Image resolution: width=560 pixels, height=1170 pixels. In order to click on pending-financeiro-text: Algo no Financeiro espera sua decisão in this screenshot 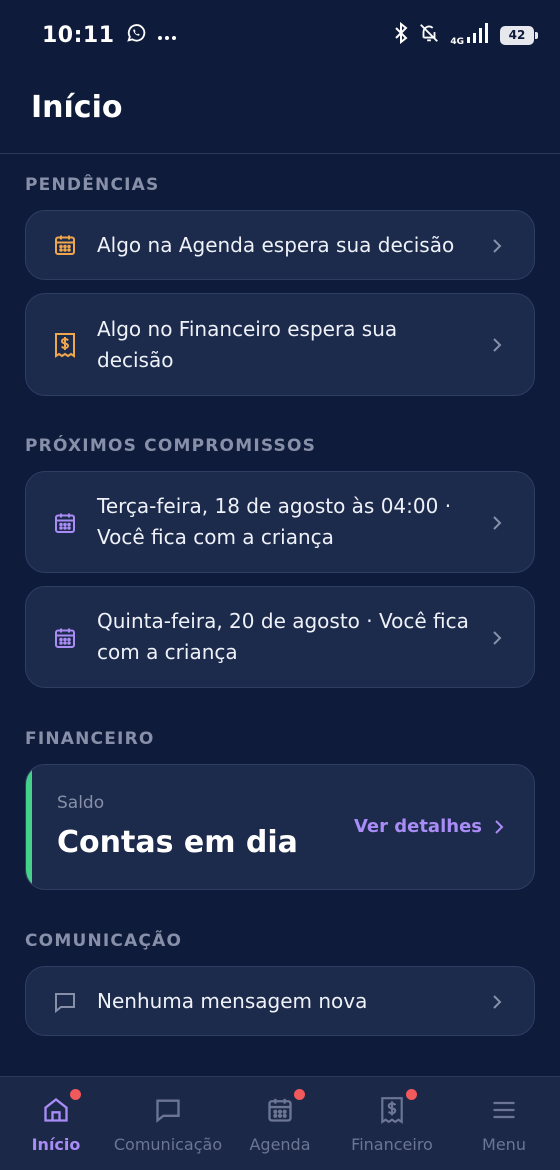, I will do `click(247, 344)`.